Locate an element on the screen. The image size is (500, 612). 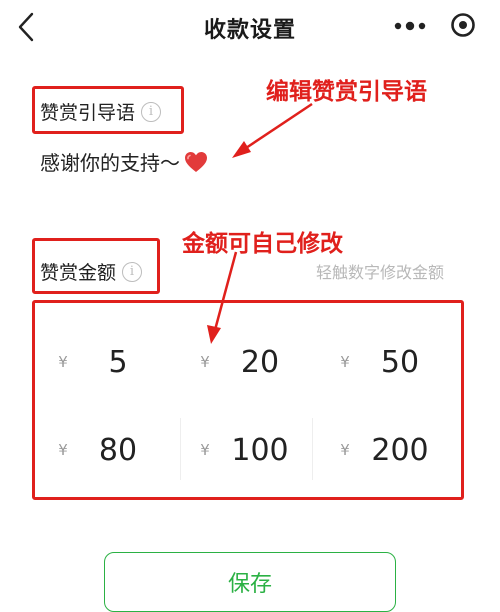
info-icon: i is located at coordinates (132, 271).